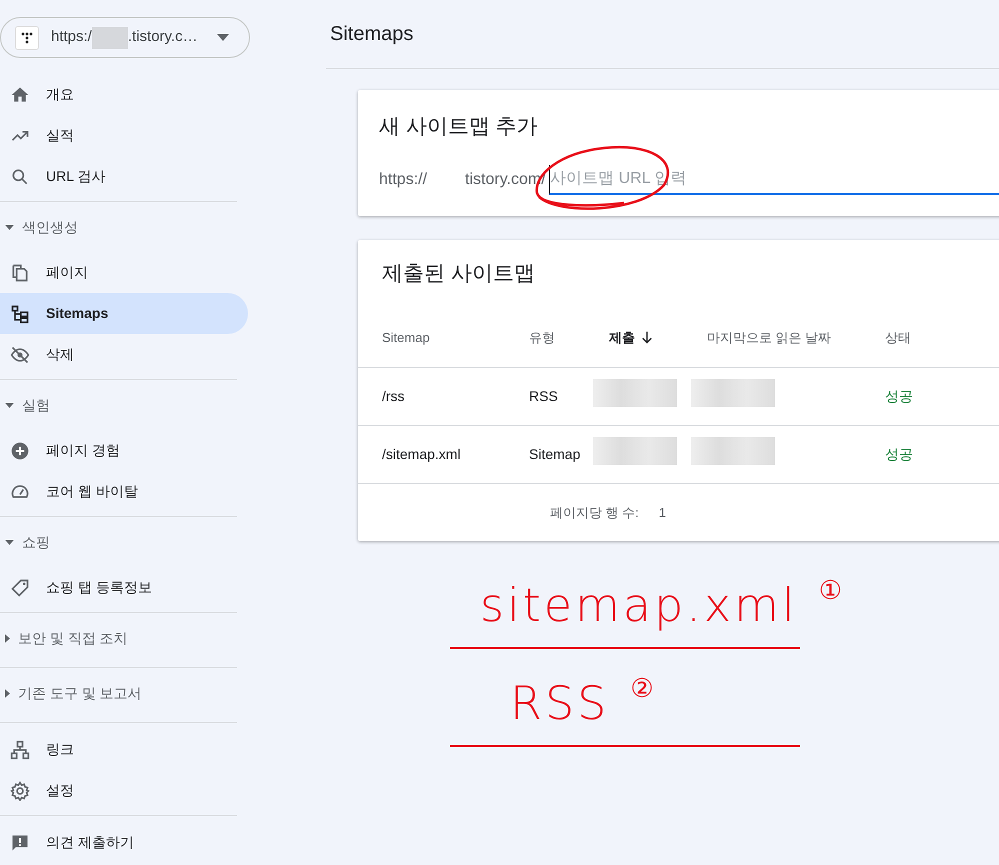 Image resolution: width=999 pixels, height=865 pixels. Describe the element at coordinates (118, 405) in the screenshot. I see `section-header: 실험` at that location.